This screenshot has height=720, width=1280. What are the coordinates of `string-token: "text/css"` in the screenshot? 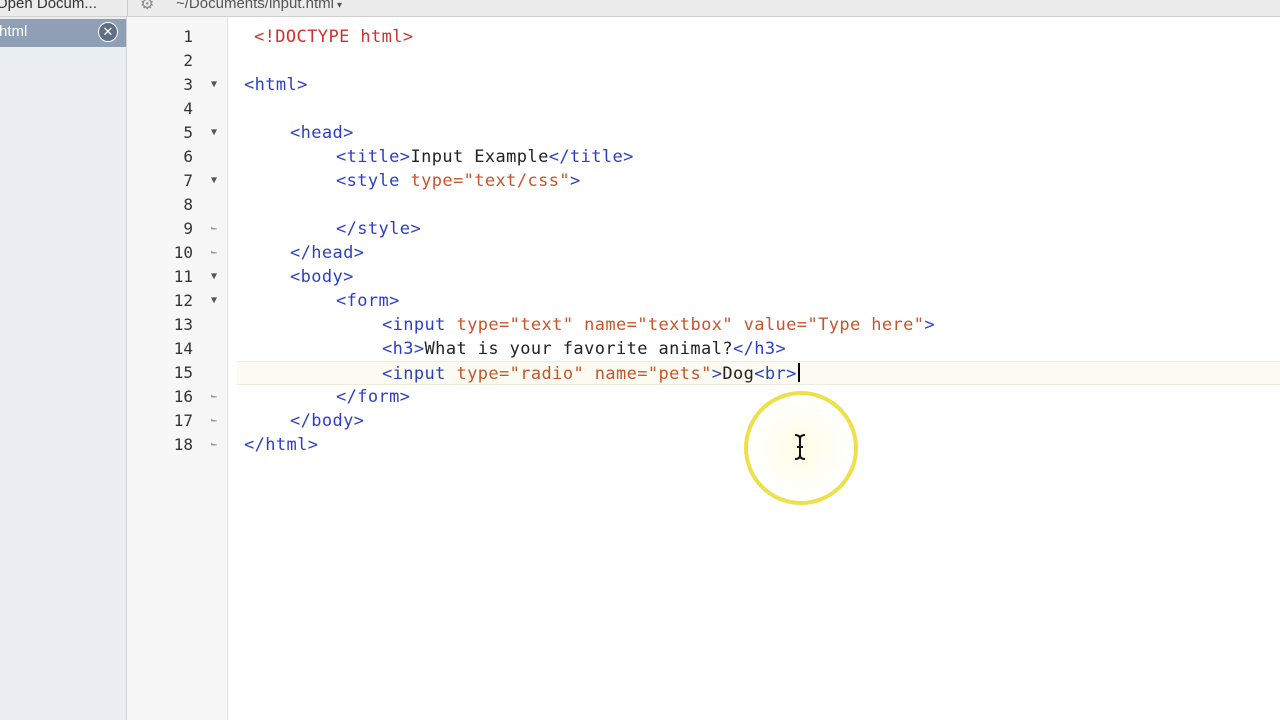 It's located at (516, 181).